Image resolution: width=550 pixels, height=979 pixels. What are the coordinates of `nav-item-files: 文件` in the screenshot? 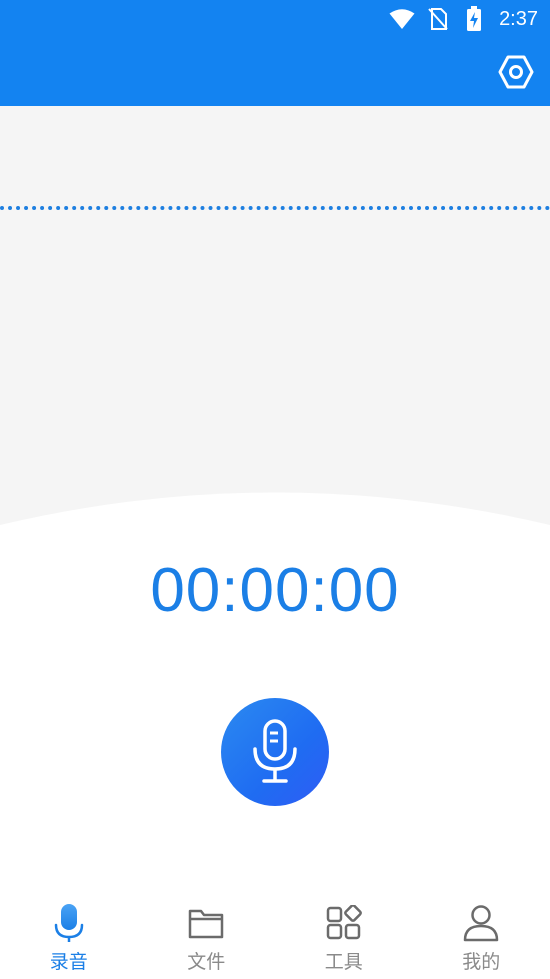 It's located at (207, 937).